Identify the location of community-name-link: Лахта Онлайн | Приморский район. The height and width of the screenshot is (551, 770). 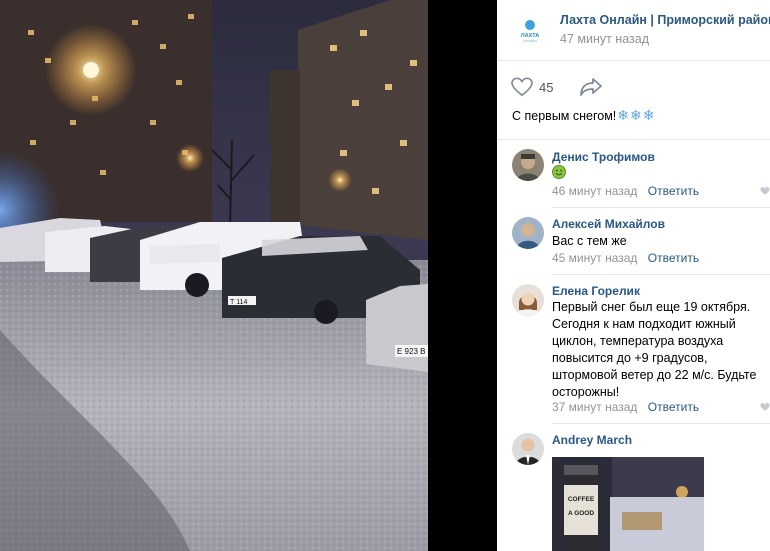
(665, 20).